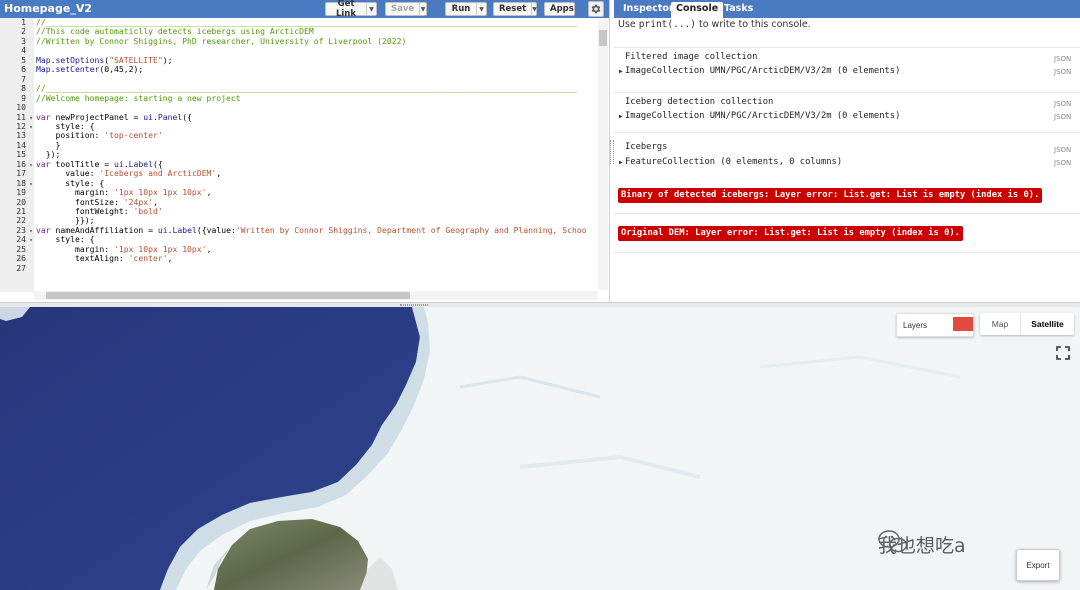  What do you see at coordinates (299, 164) in the screenshot?
I see `code-line: 16 ▾ var toolTitle = ui.Label({` at bounding box center [299, 164].